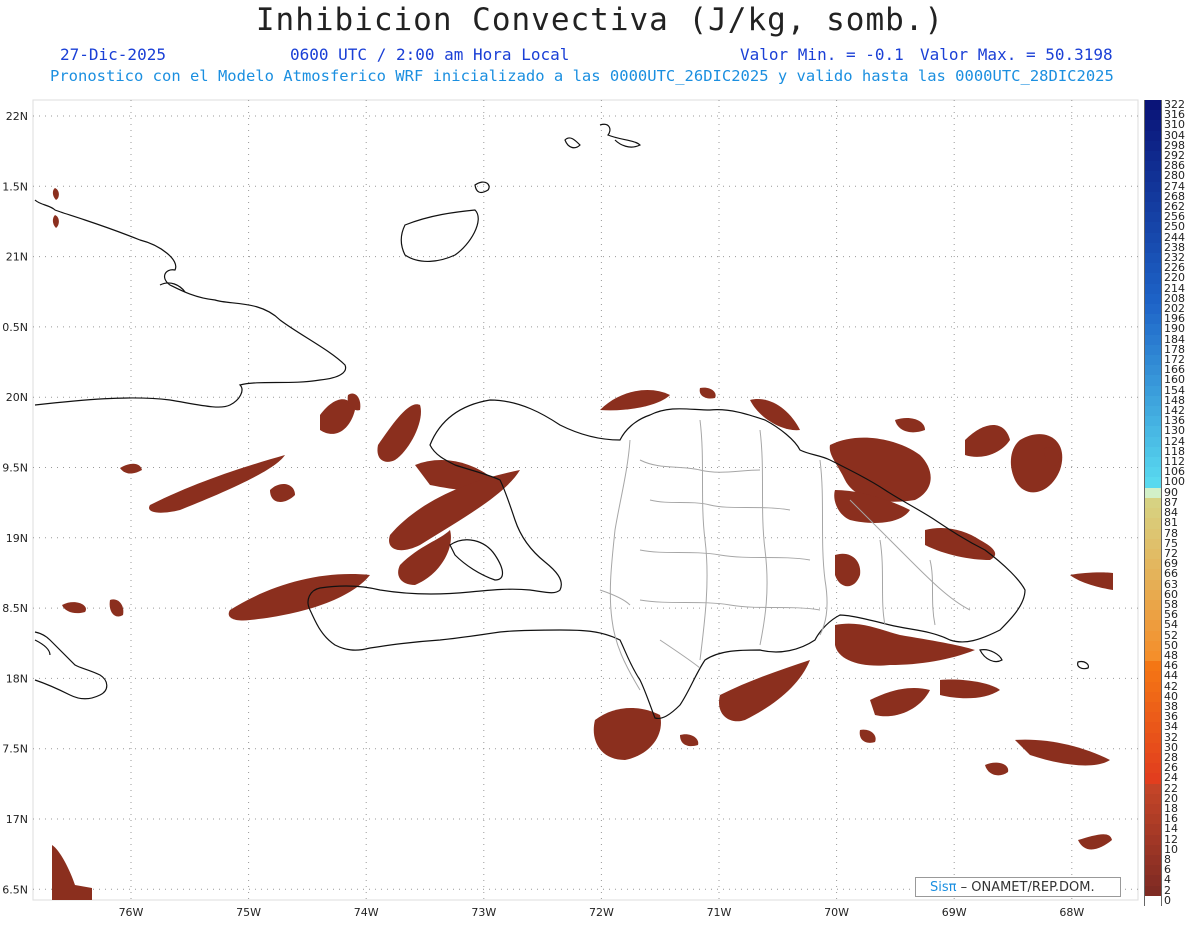  What do you see at coordinates (17, 819) in the screenshot?
I see `latitude-label: 17N` at bounding box center [17, 819].